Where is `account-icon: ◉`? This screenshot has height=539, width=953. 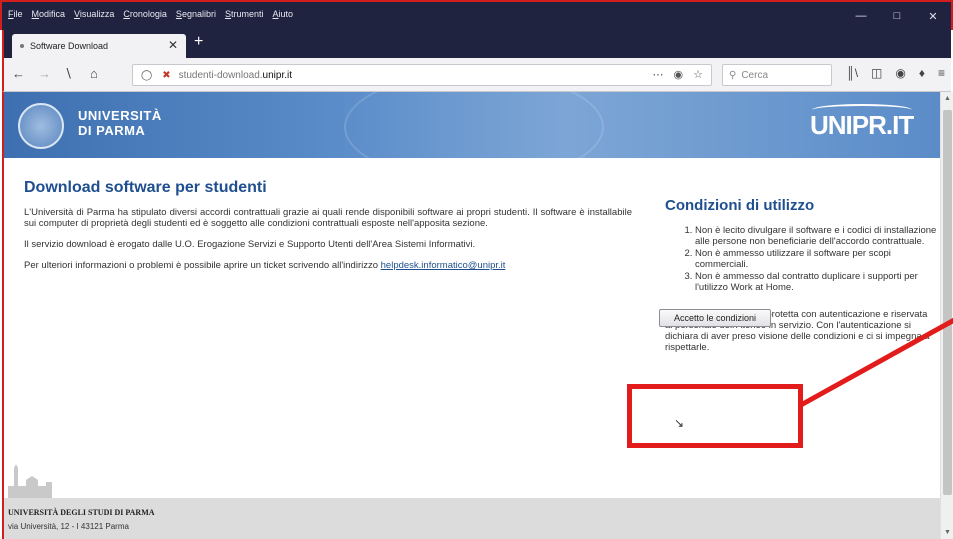
account-icon: ◉ is located at coordinates (900, 73).